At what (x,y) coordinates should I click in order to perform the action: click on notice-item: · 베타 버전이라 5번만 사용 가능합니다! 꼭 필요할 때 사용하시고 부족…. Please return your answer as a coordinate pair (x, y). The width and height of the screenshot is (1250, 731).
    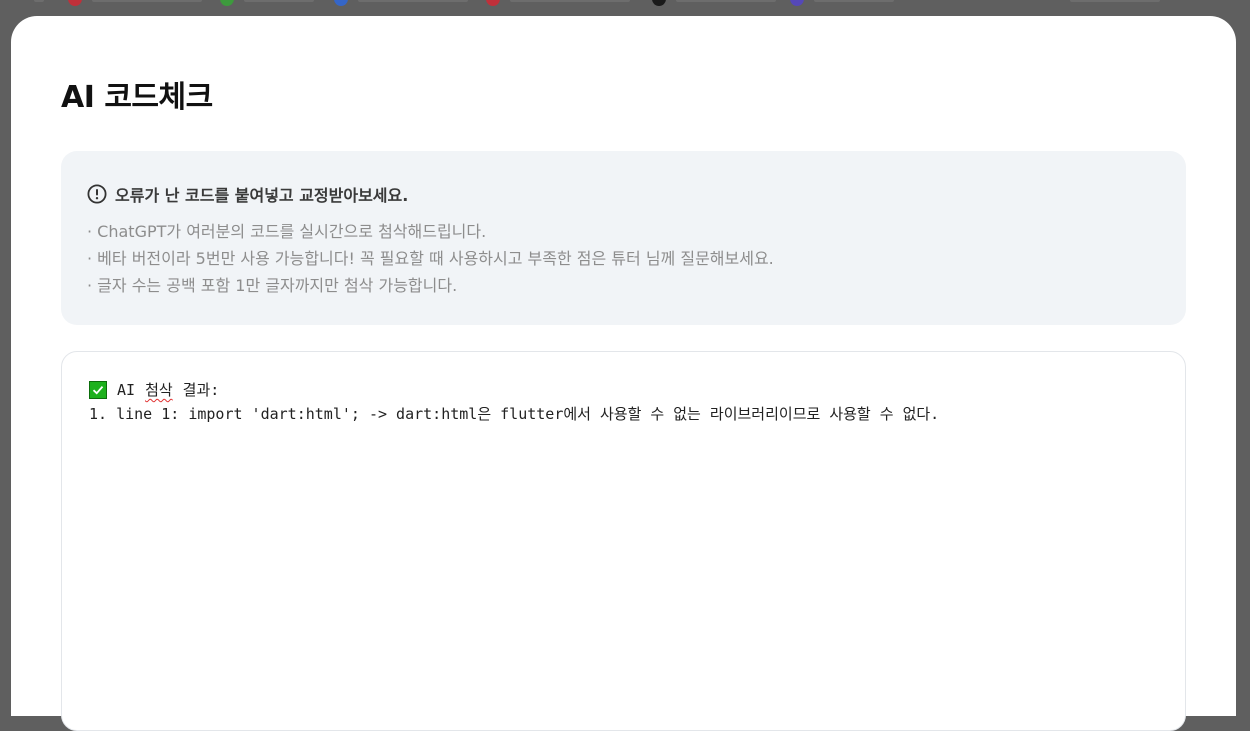
    Looking at the image, I should click on (430, 258).